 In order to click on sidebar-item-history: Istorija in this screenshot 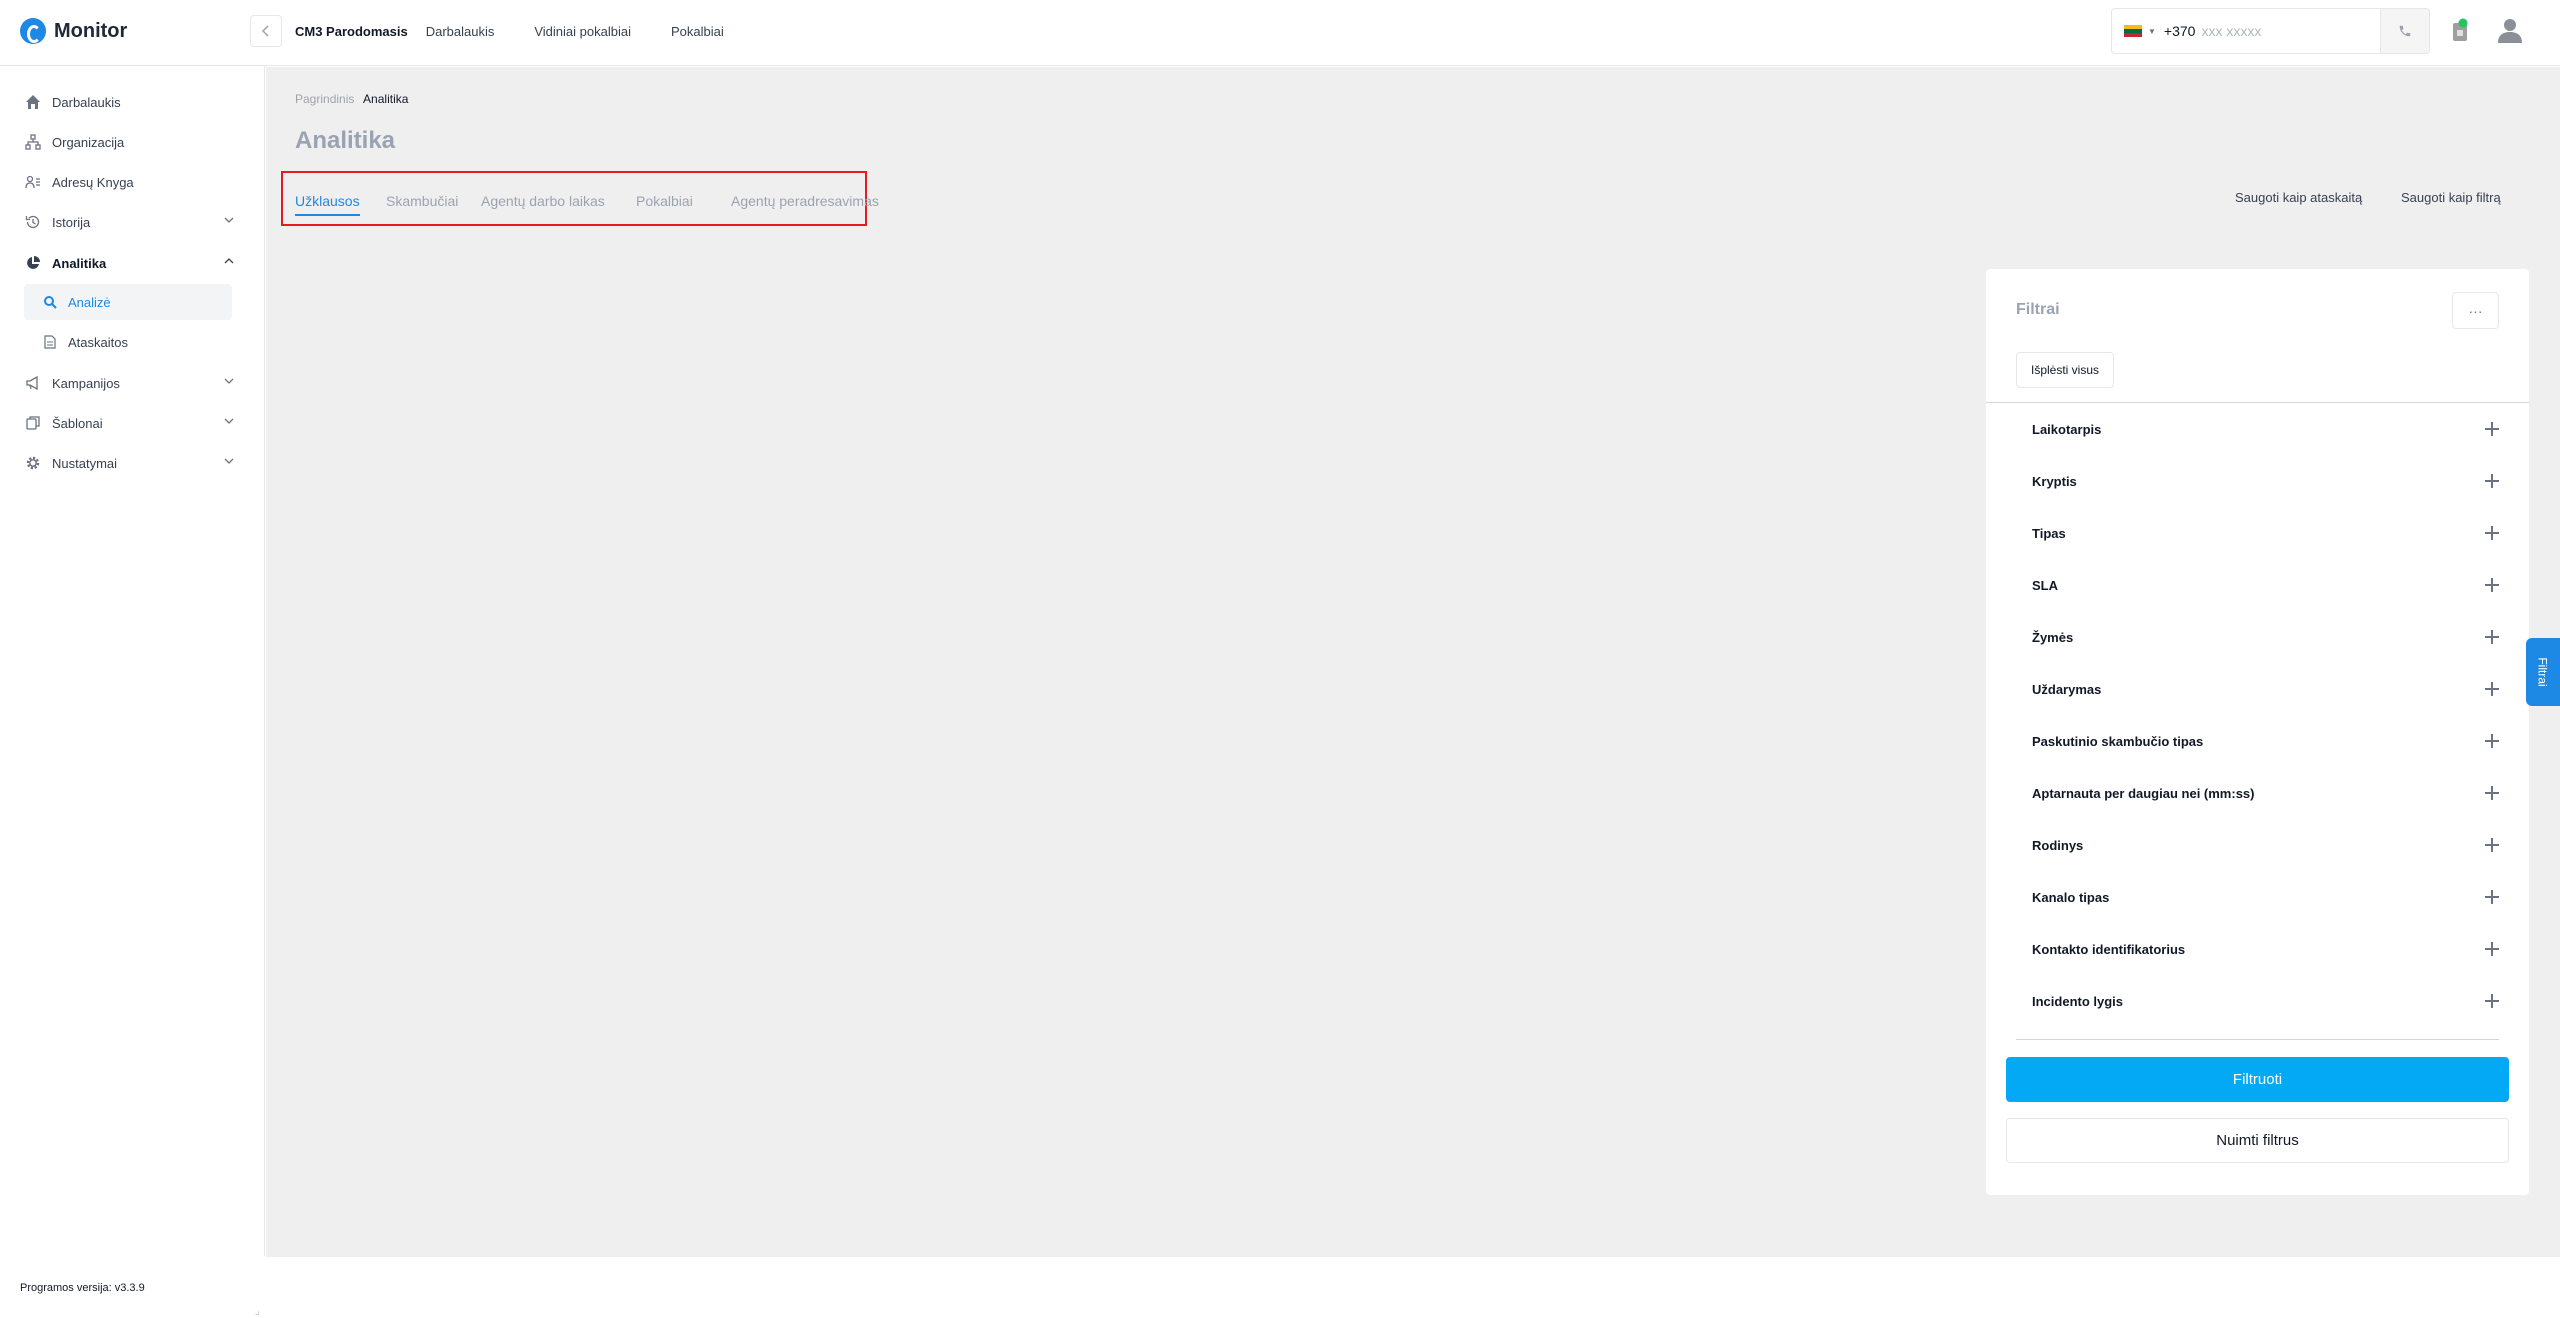, I will do `click(129, 222)`.